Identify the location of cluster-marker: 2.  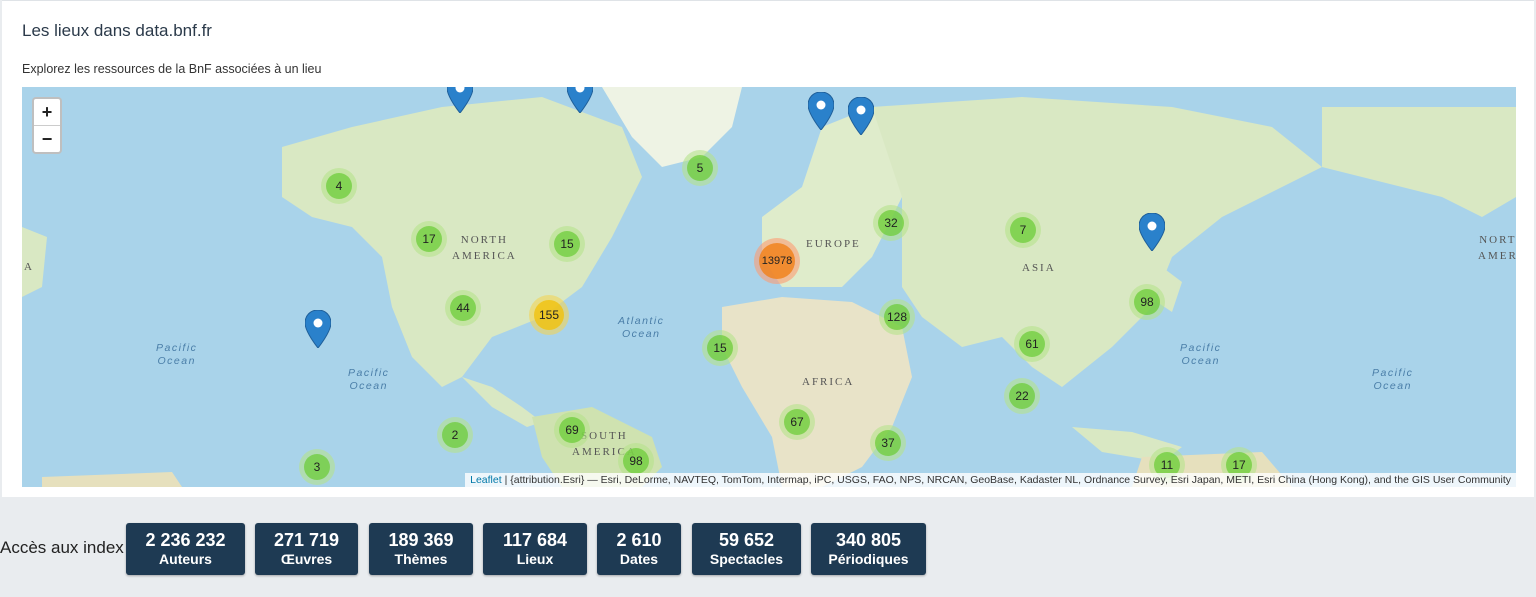
(455, 435).